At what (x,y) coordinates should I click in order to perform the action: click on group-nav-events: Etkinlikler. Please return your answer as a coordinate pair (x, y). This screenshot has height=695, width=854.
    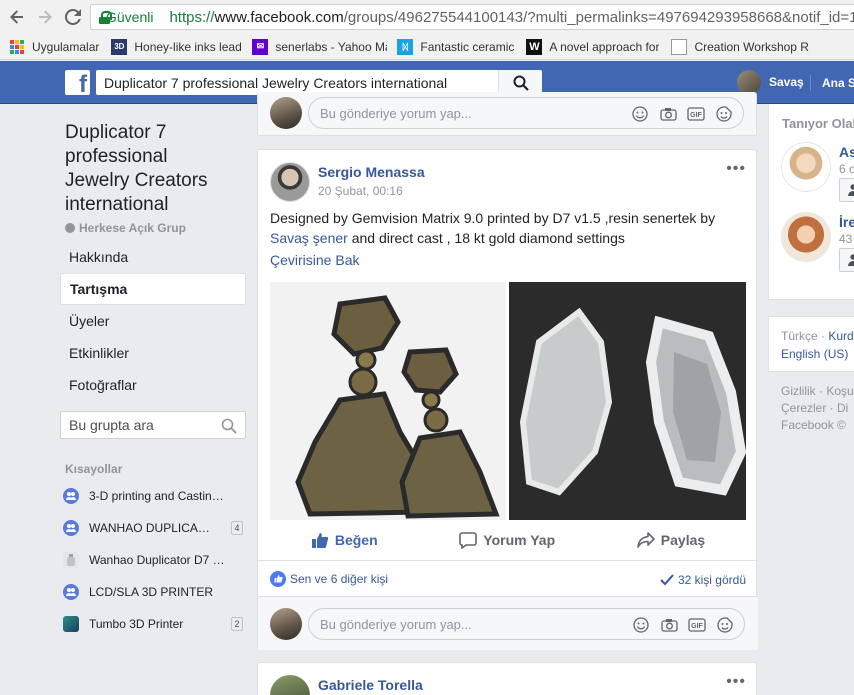
    Looking at the image, I should click on (153, 353).